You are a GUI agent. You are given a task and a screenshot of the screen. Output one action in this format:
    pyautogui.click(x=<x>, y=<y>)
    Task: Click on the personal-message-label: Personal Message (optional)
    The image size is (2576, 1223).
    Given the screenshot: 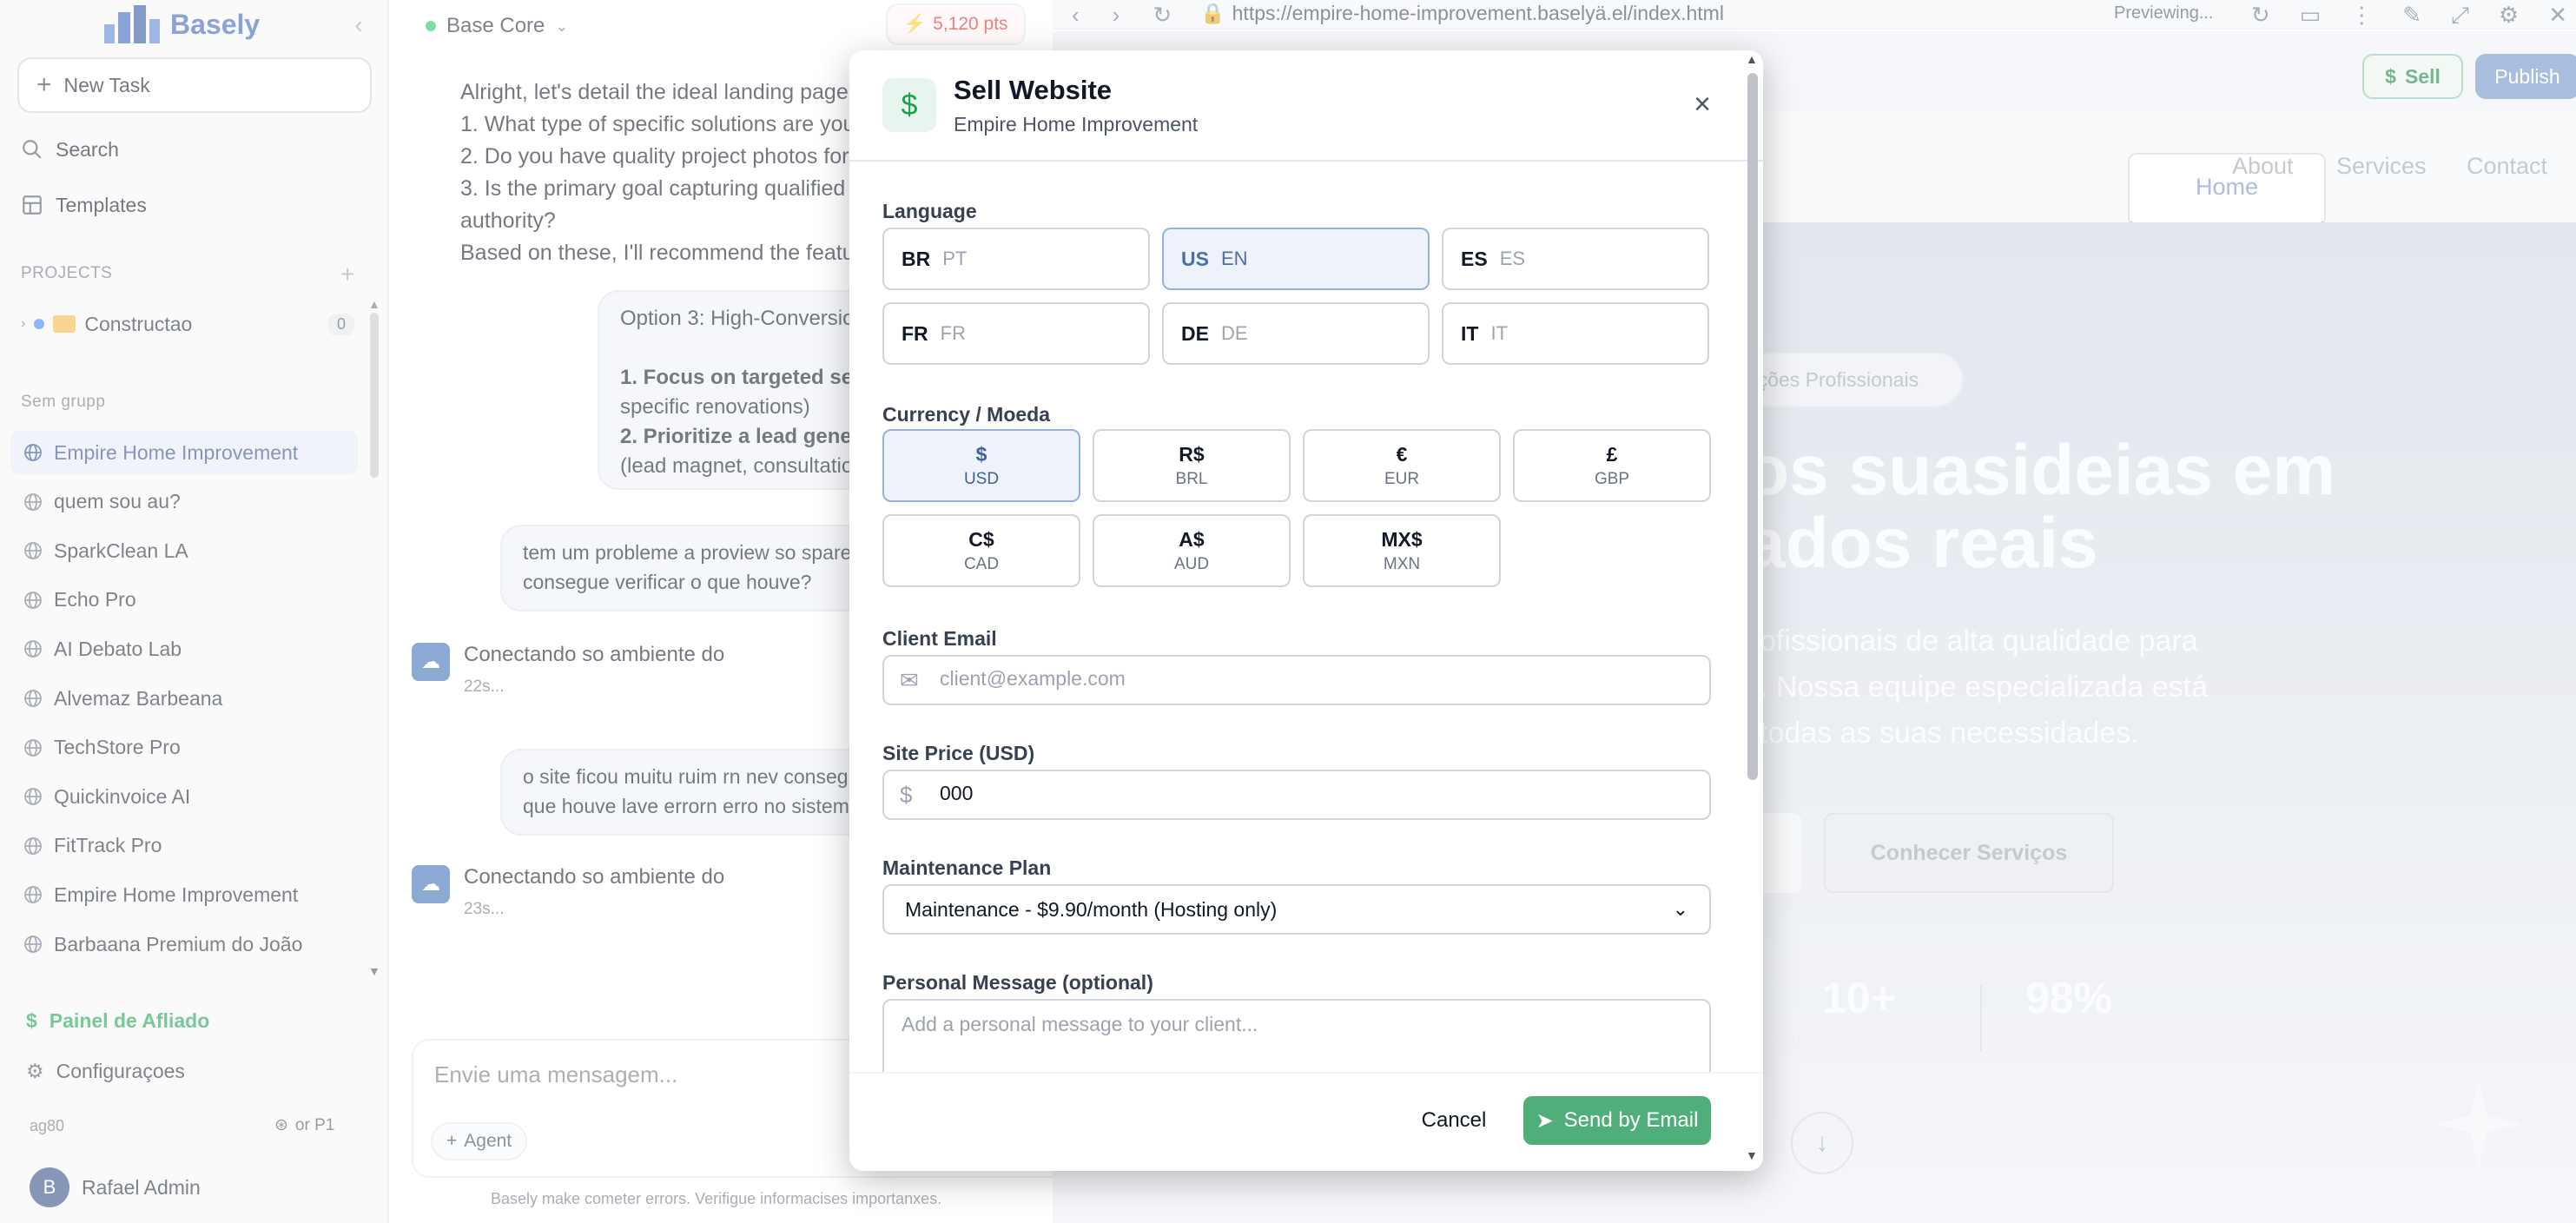 What is the action you would take?
    pyautogui.click(x=1017, y=983)
    